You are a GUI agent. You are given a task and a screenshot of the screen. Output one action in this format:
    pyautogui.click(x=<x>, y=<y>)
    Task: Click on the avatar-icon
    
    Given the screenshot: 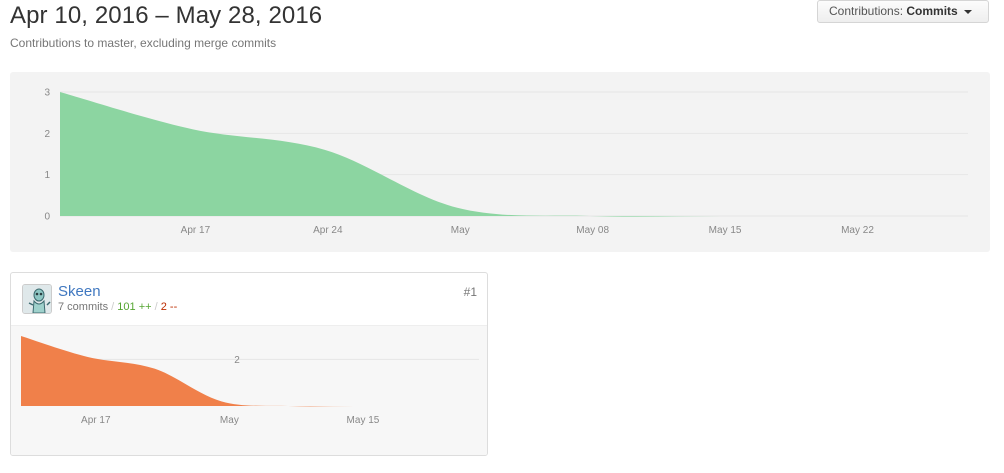 What is the action you would take?
    pyautogui.click(x=37, y=299)
    